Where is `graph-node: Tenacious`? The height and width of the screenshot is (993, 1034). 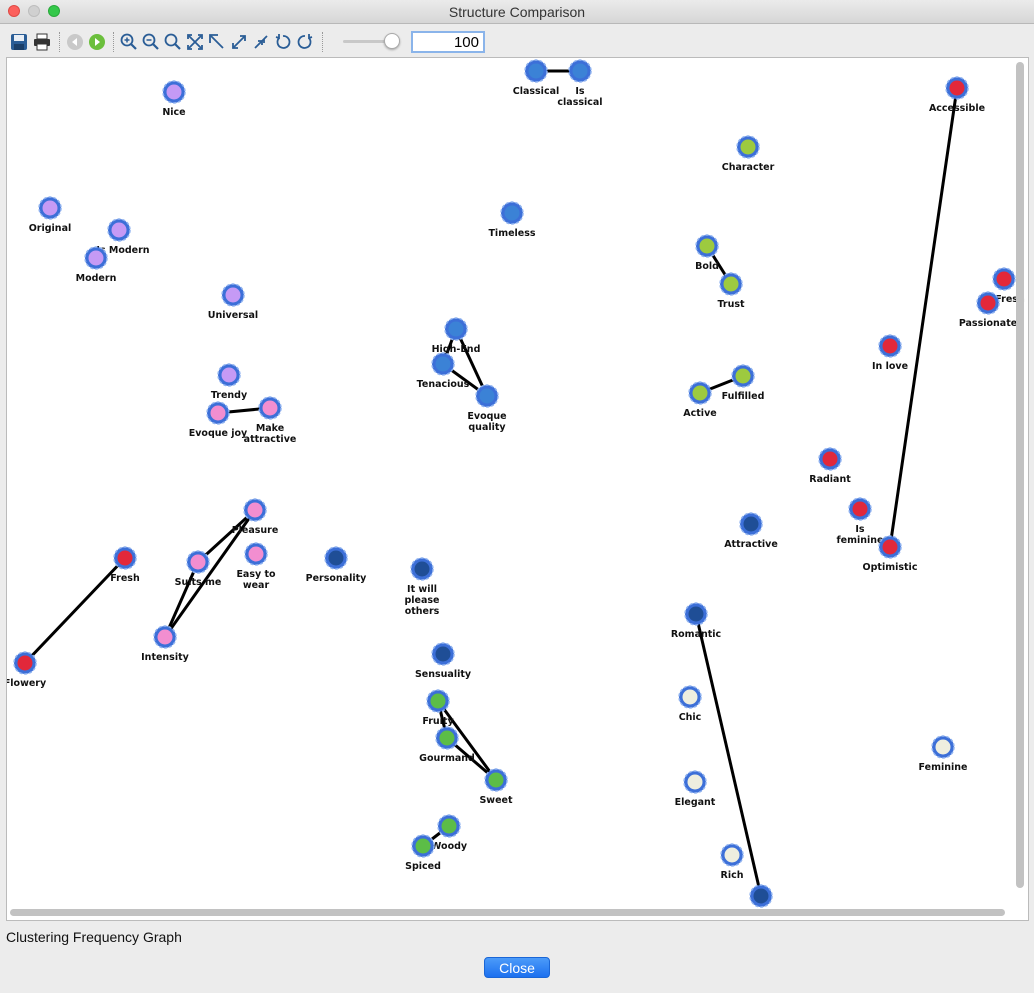
graph-node: Tenacious is located at coordinates (443, 371).